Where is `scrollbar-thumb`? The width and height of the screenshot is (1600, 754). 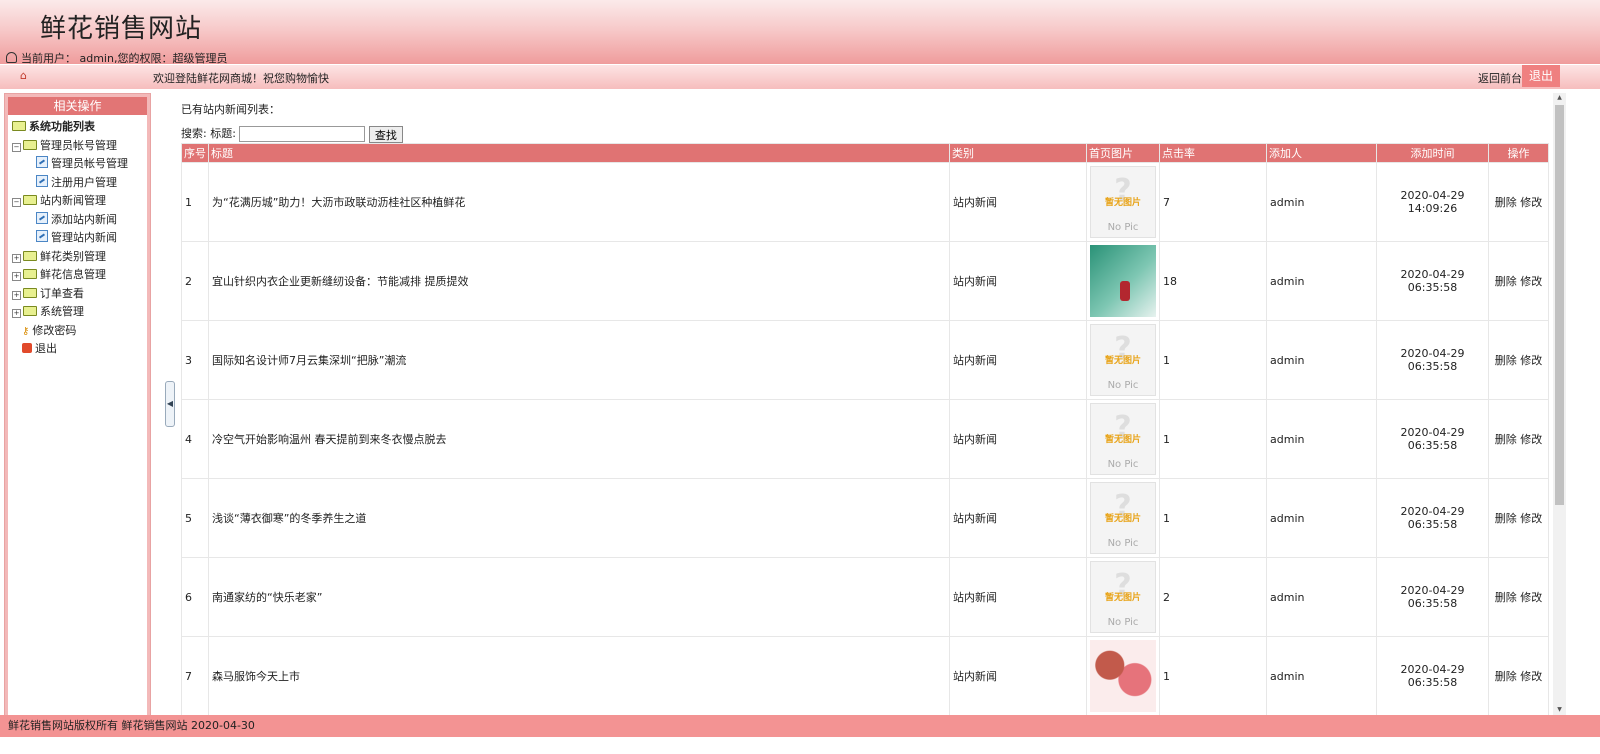 scrollbar-thumb is located at coordinates (1559, 305).